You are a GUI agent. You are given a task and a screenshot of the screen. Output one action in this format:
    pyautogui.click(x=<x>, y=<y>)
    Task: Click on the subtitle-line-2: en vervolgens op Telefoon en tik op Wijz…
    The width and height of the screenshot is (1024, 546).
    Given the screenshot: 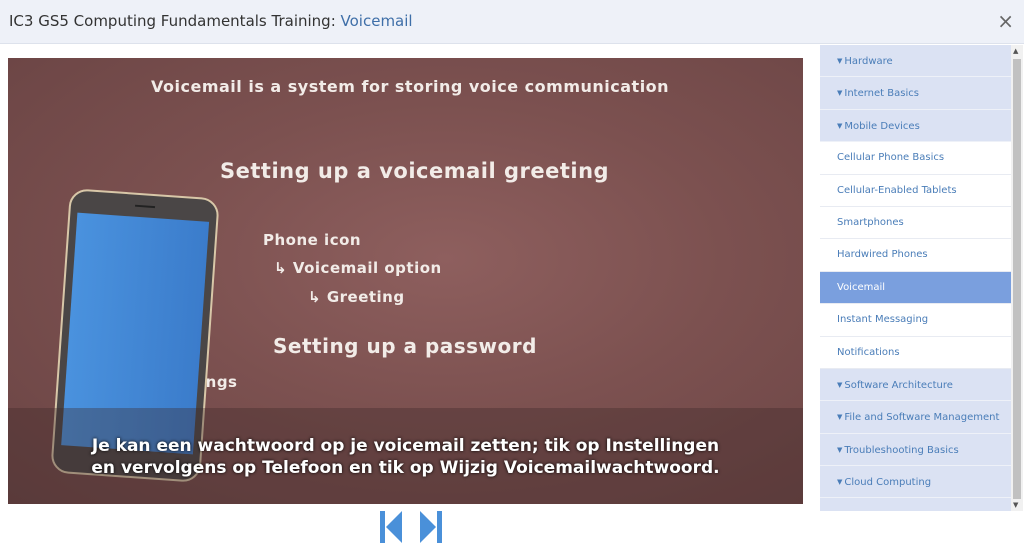 What is the action you would take?
    pyautogui.click(x=405, y=468)
    